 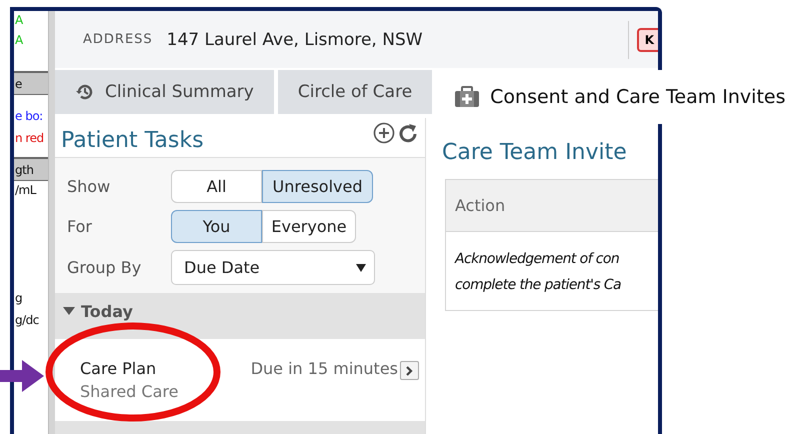 What do you see at coordinates (384, 133) in the screenshot?
I see `add-icon` at bounding box center [384, 133].